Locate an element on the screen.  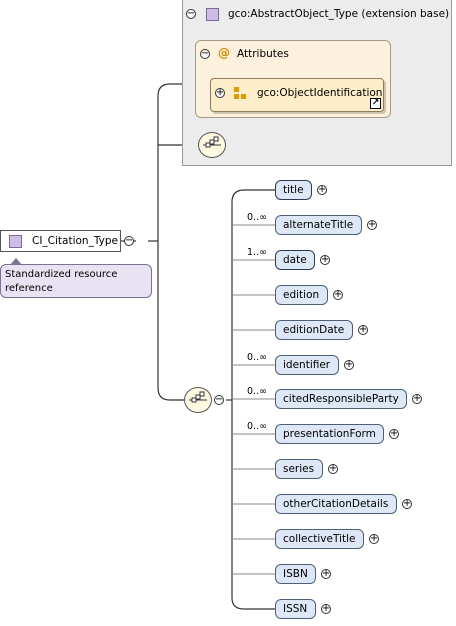
element-label: title is located at coordinates (293, 190).